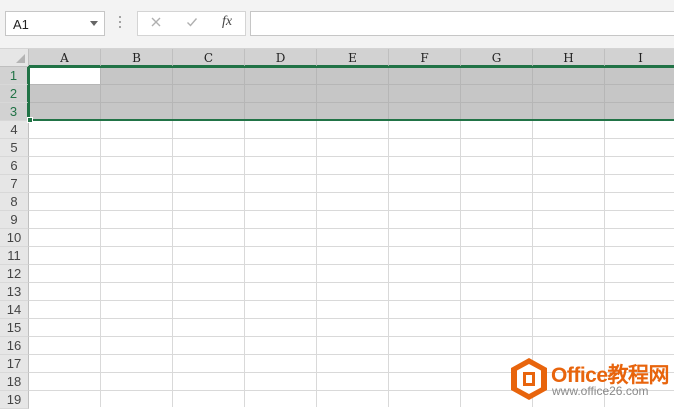 This screenshot has height=409, width=674. I want to click on row-header-11: 11, so click(14, 256).